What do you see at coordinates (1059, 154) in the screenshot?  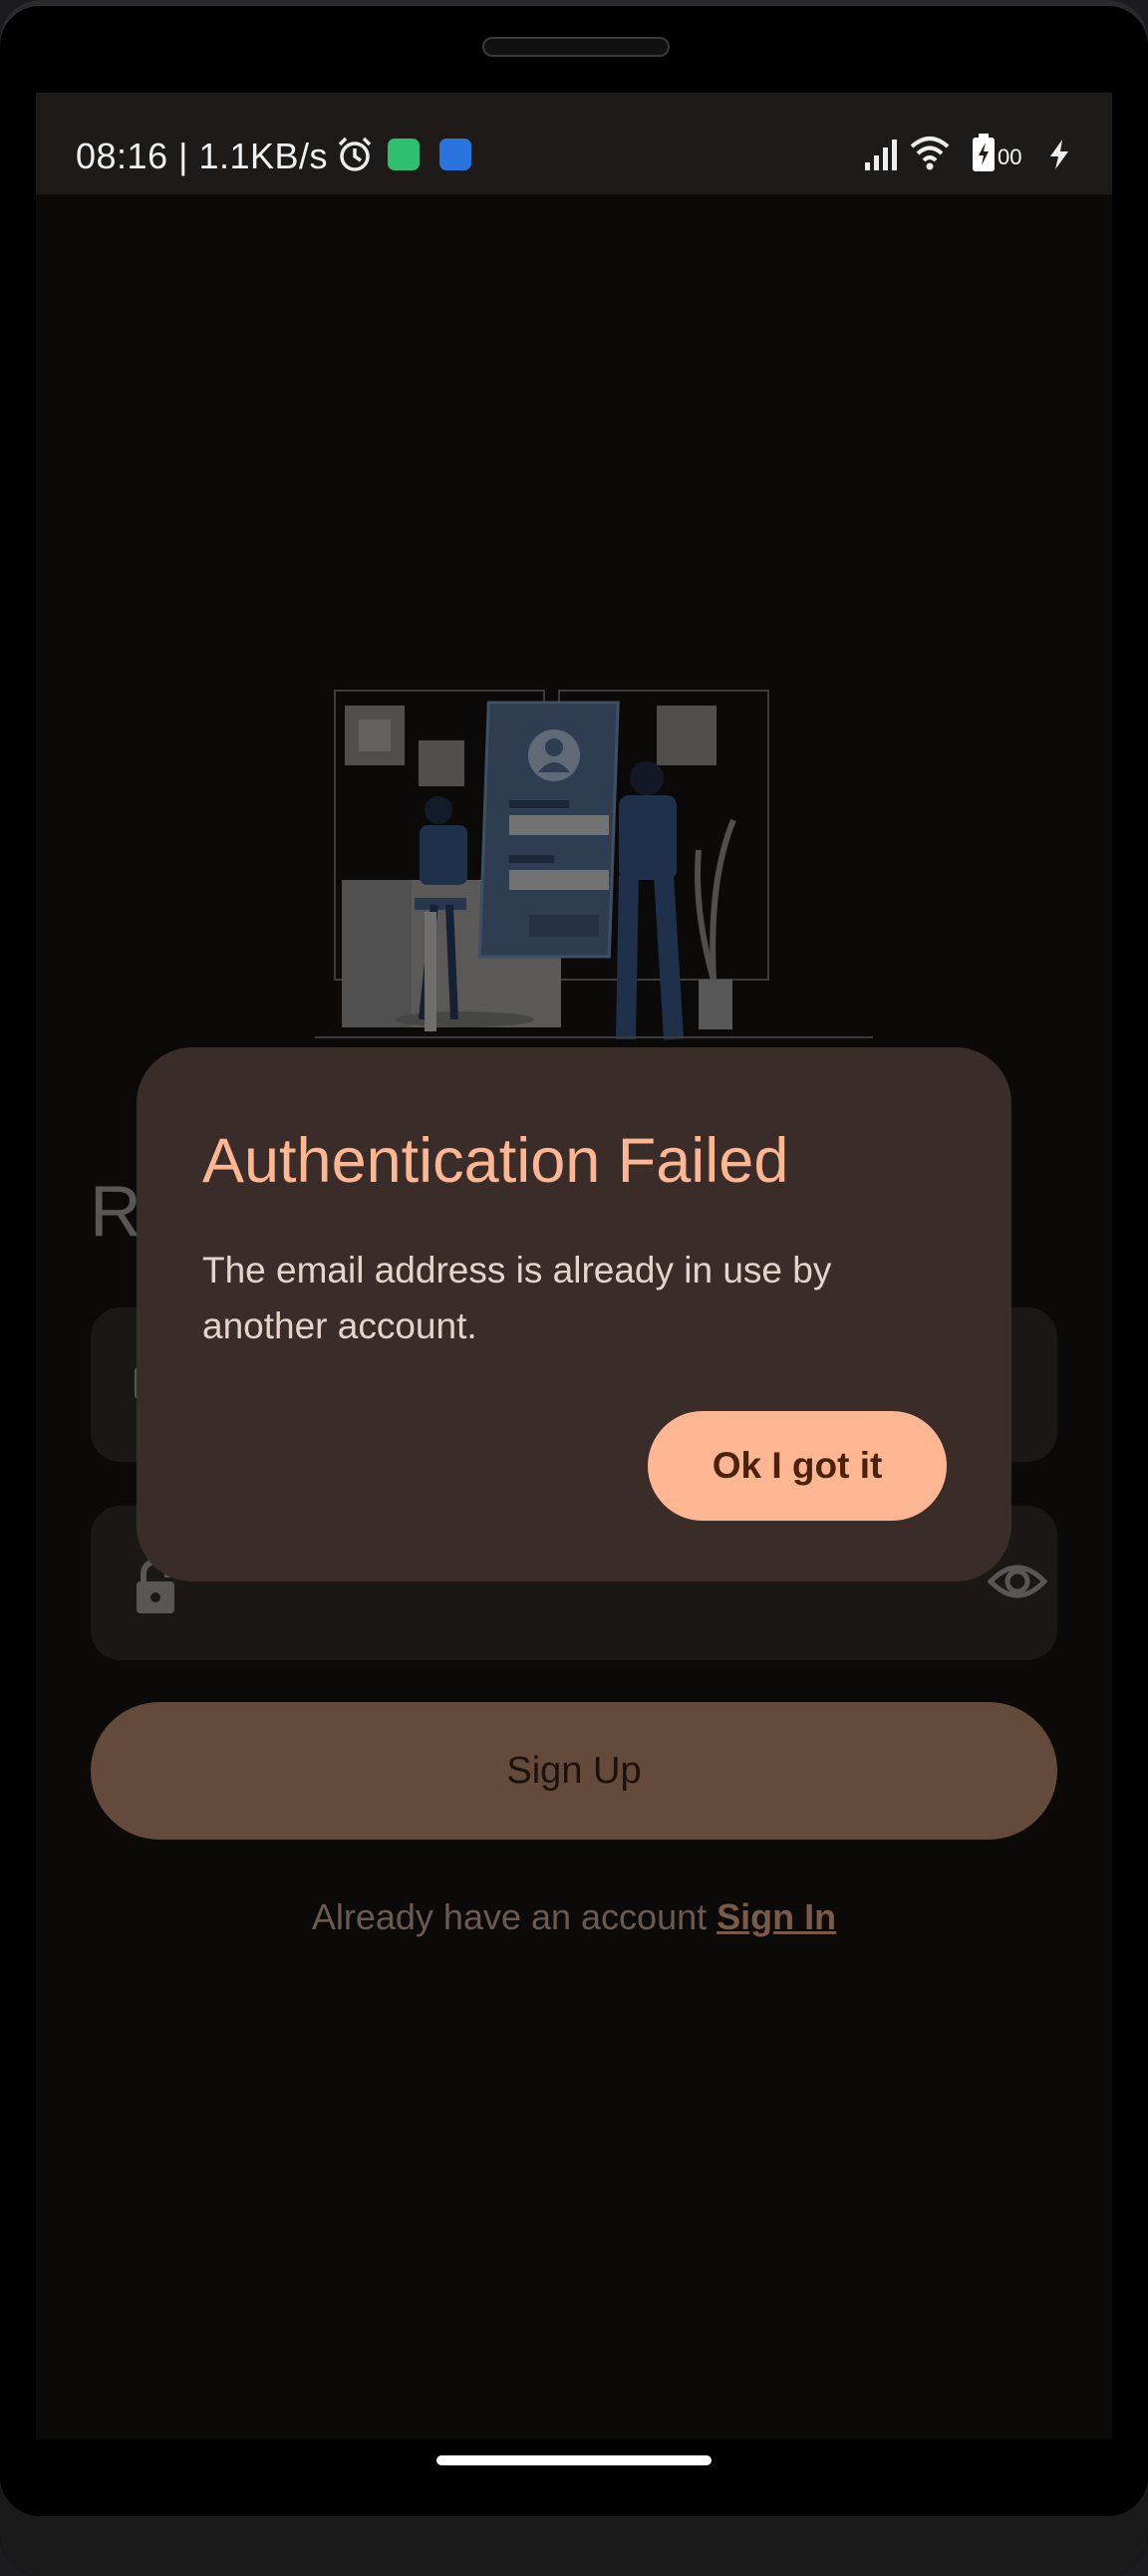 I see `charging-bolt-icon` at bounding box center [1059, 154].